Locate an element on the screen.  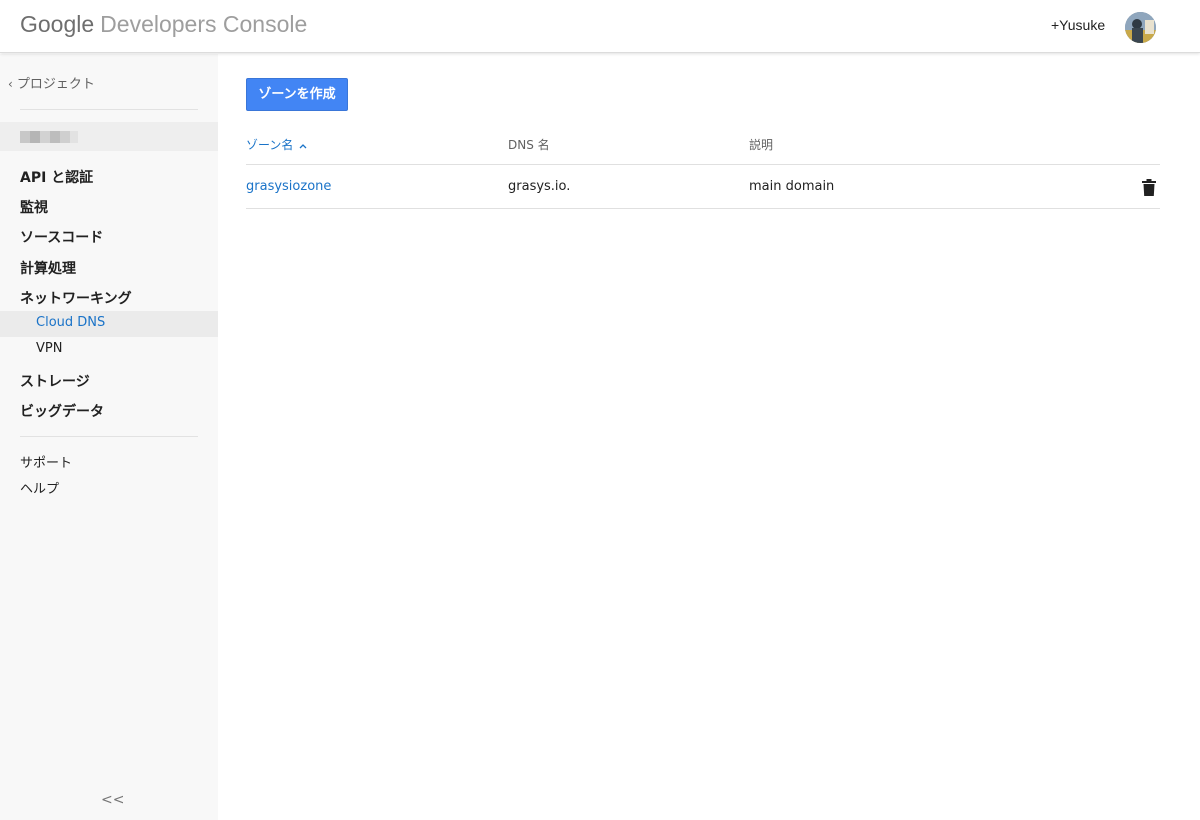
nav-item-source-code: ソースコード is located at coordinates (61, 237).